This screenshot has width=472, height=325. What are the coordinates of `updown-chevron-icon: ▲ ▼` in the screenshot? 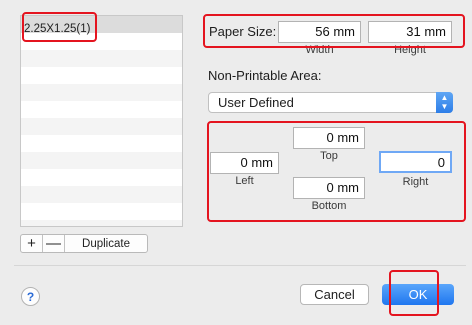 It's located at (444, 102).